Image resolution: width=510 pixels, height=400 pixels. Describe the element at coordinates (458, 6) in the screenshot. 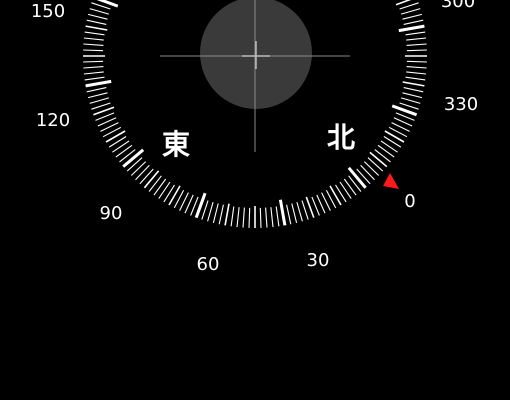

I see `degree-label-300: 300` at that location.